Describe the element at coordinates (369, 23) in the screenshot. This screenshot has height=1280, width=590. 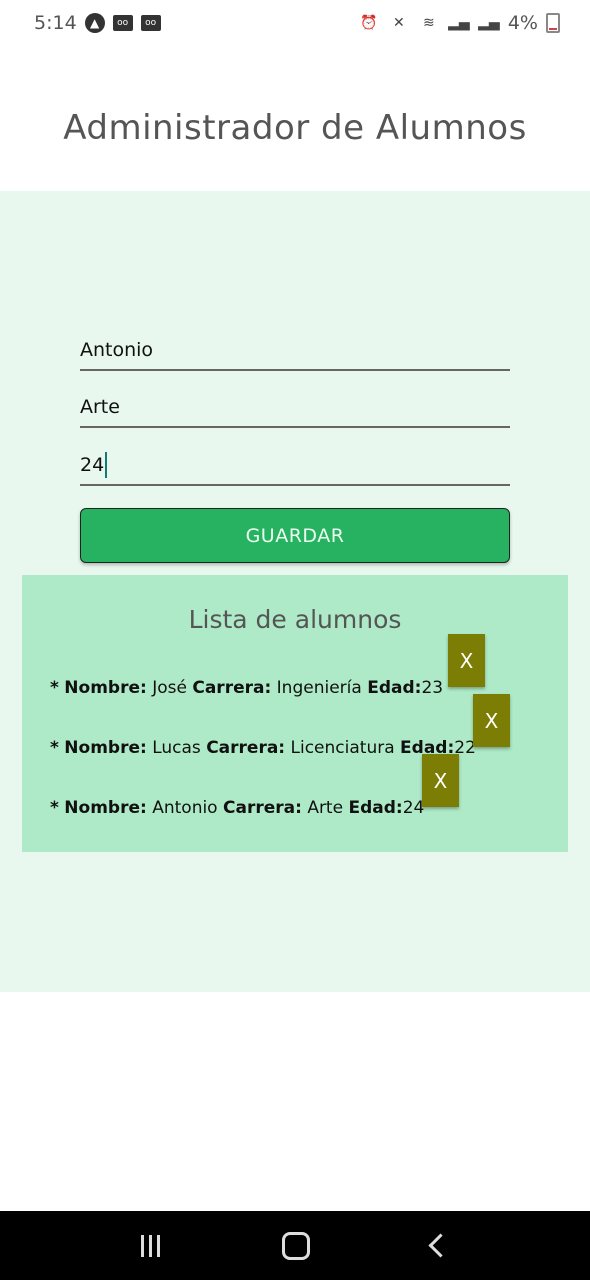
I see `alarm-icon: ⏰` at that location.